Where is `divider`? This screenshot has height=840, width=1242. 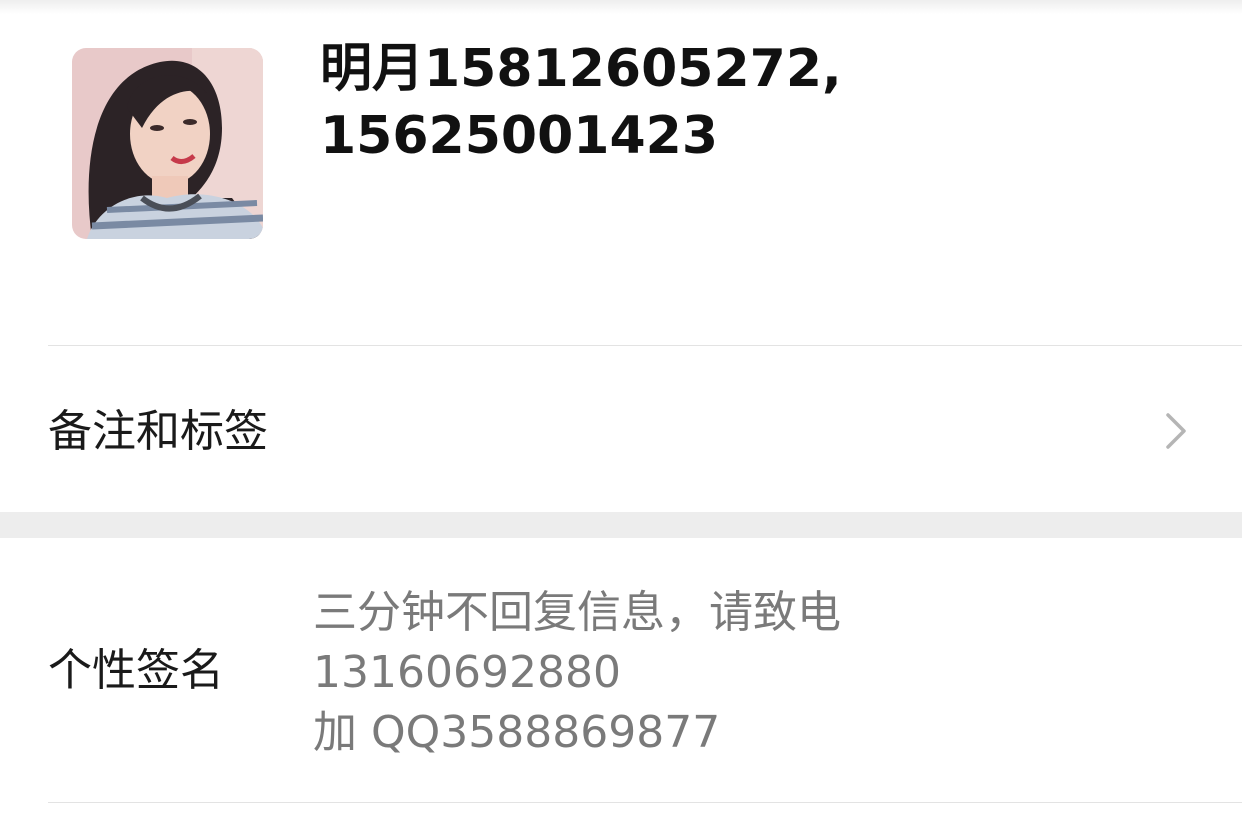
divider is located at coordinates (645, 802).